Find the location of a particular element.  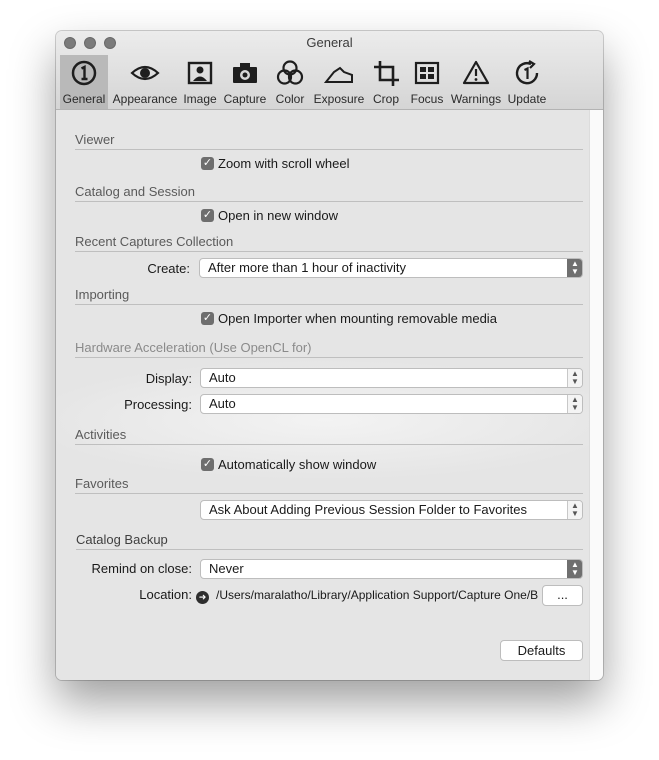

image-icon is located at coordinates (200, 73).